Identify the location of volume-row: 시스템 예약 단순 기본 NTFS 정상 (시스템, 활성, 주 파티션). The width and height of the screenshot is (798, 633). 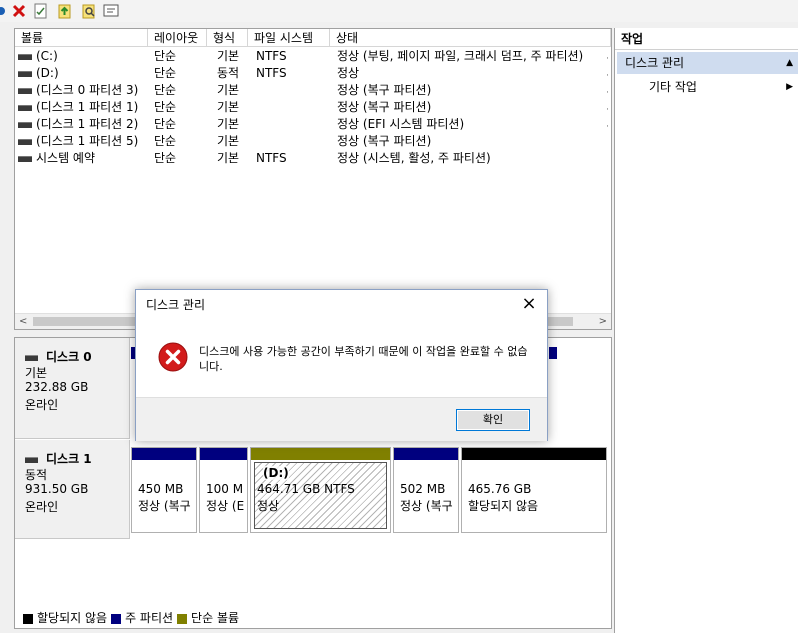
(313, 158).